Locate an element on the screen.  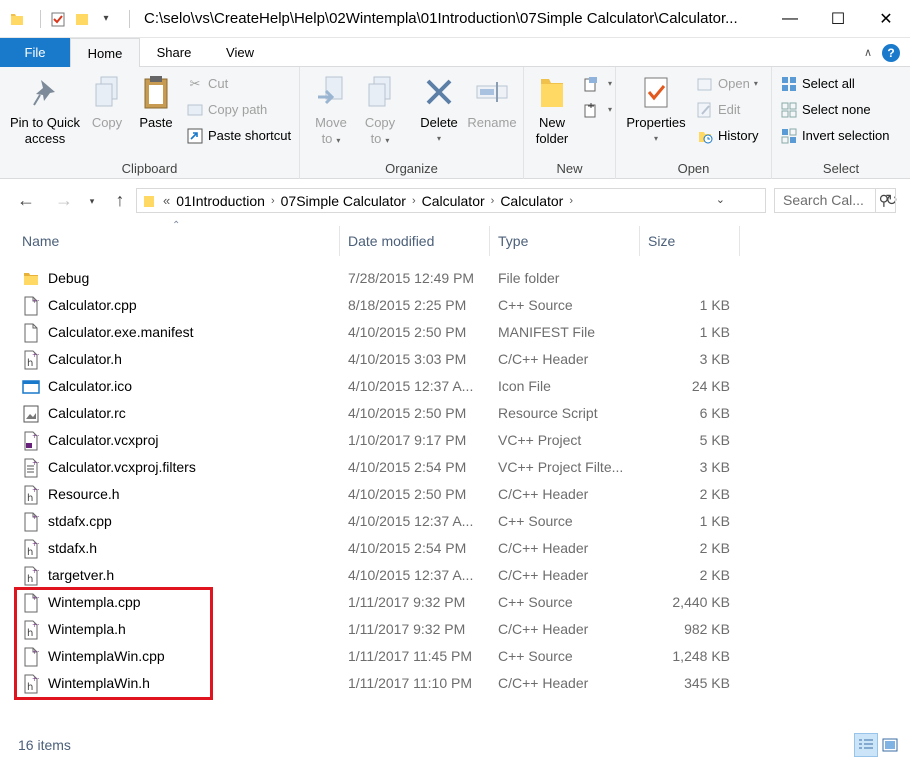
forward-arrow-icon: → is located at coordinates (64, 200).